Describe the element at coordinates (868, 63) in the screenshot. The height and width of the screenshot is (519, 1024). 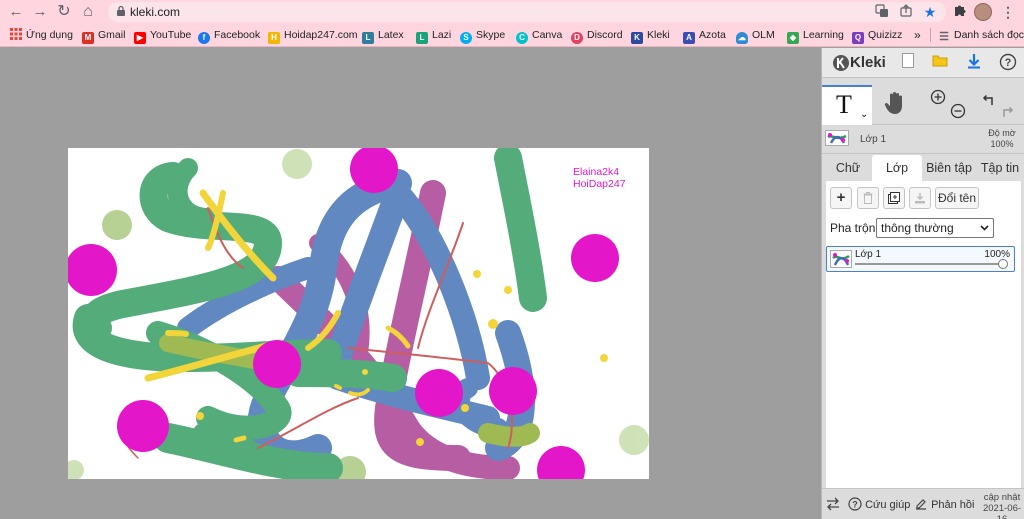
I see `app-name: Kleki` at that location.